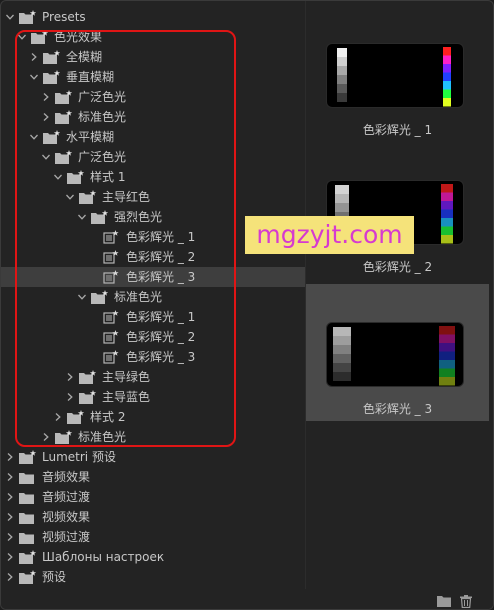  What do you see at coordinates (397, 130) in the screenshot?
I see `preview-caption: 色彩辉光 _ 1` at bounding box center [397, 130].